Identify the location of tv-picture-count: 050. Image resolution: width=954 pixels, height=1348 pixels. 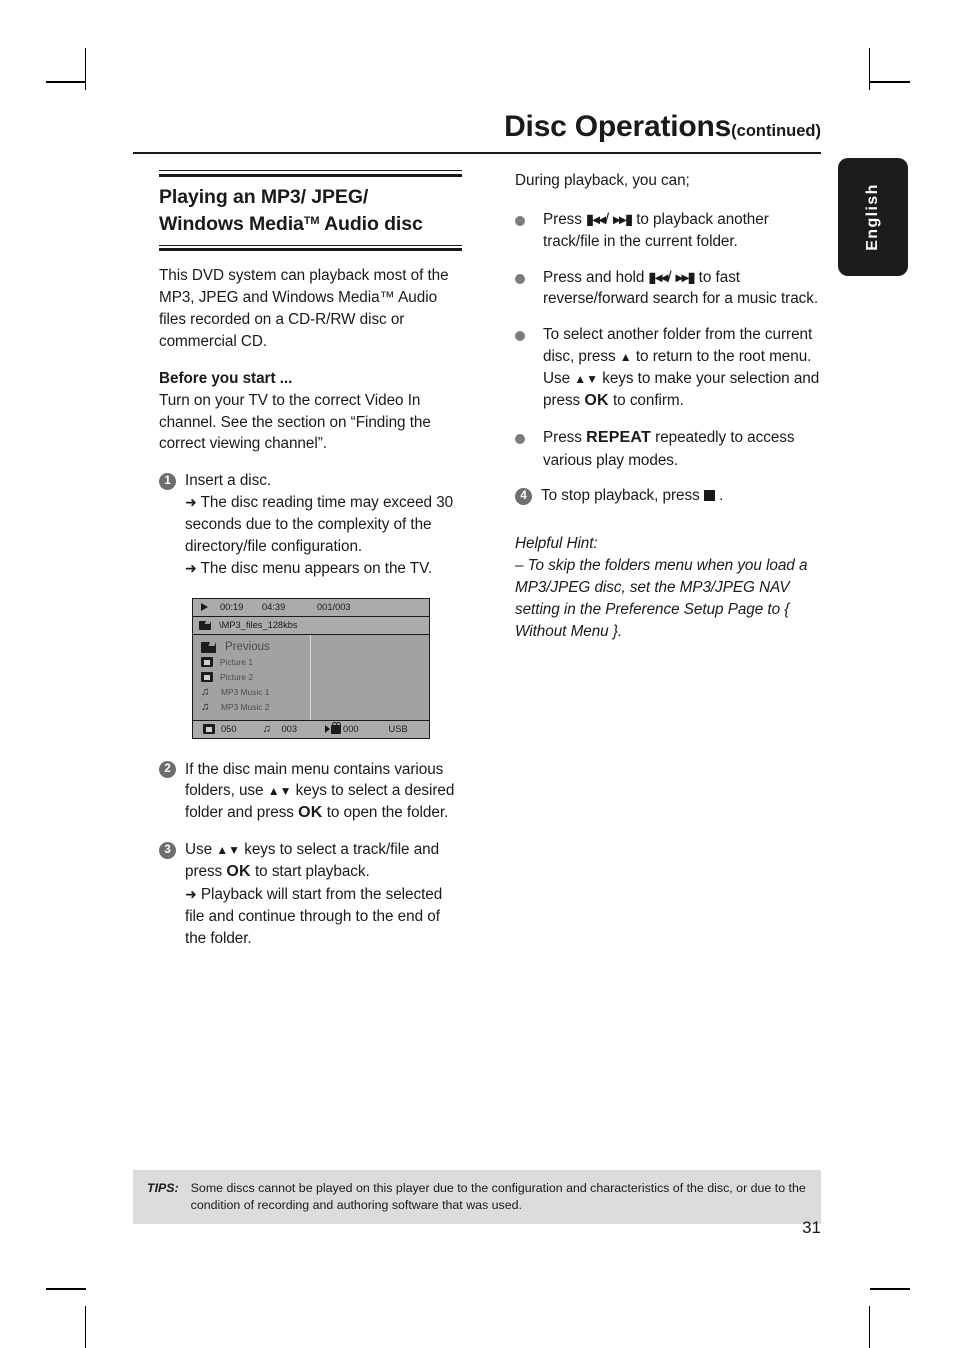
(229, 729).